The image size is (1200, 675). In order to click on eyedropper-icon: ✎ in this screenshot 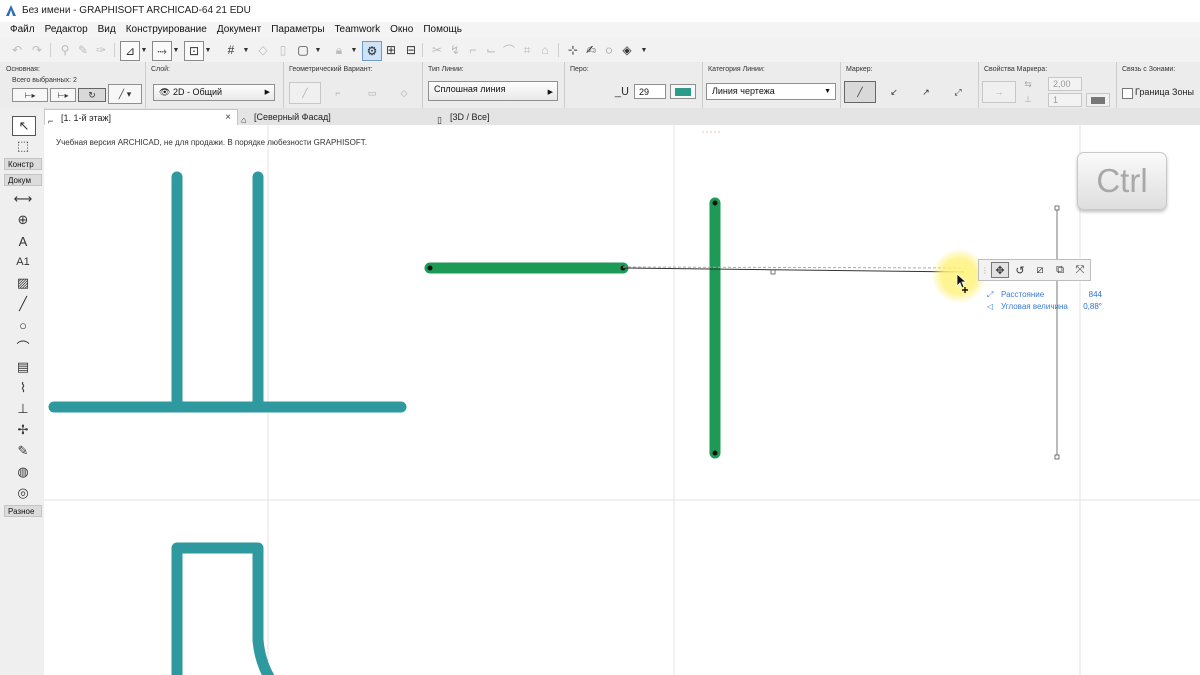, I will do `click(83, 50)`.